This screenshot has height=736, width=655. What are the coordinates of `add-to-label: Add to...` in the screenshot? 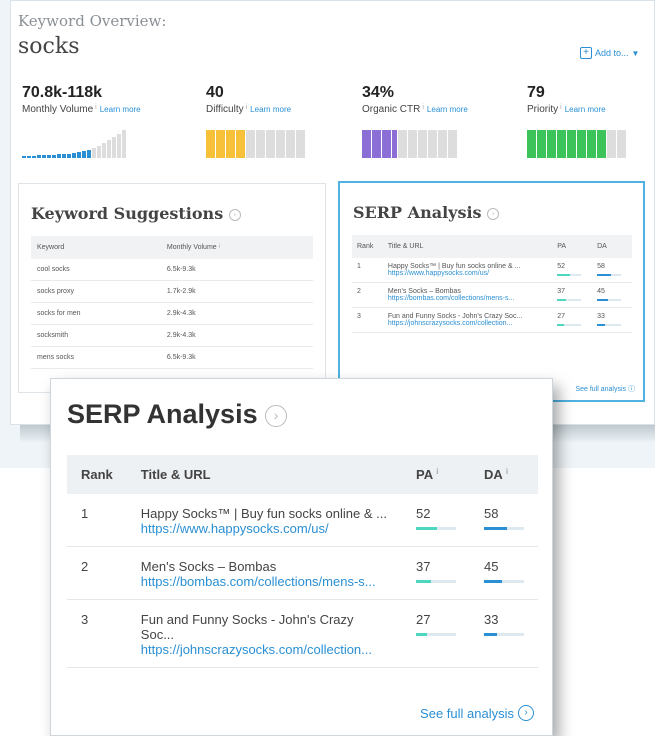 It's located at (612, 53).